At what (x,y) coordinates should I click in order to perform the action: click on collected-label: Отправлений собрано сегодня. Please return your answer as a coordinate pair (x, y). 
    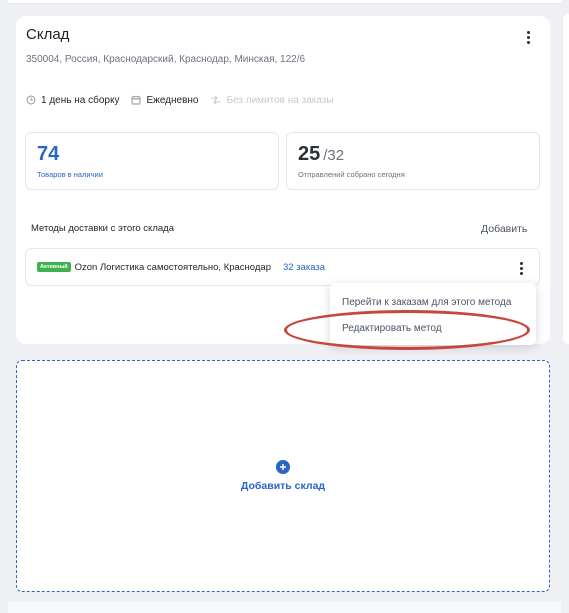
    Looking at the image, I should click on (351, 174).